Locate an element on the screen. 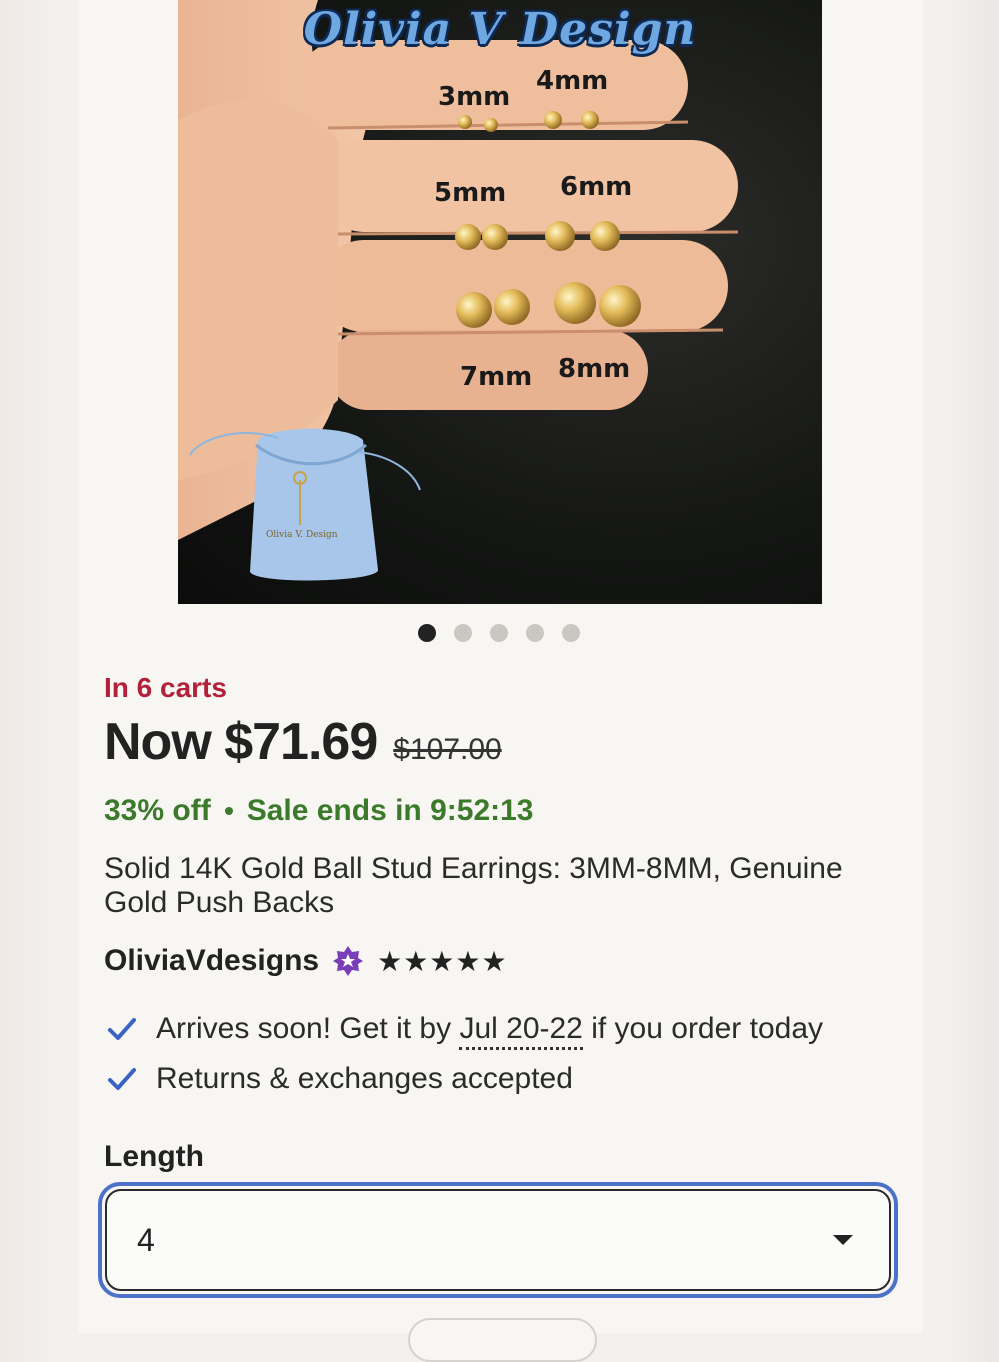  length-selected-value: 4 is located at coordinates (146, 1239).